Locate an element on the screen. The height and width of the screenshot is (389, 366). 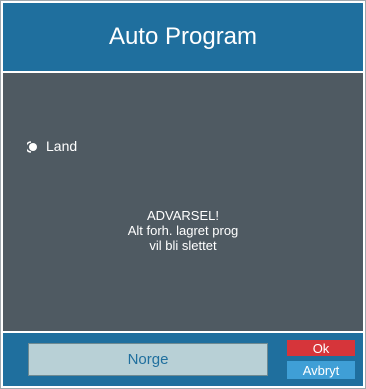
ok-button-label: Ok is located at coordinates (321, 348).